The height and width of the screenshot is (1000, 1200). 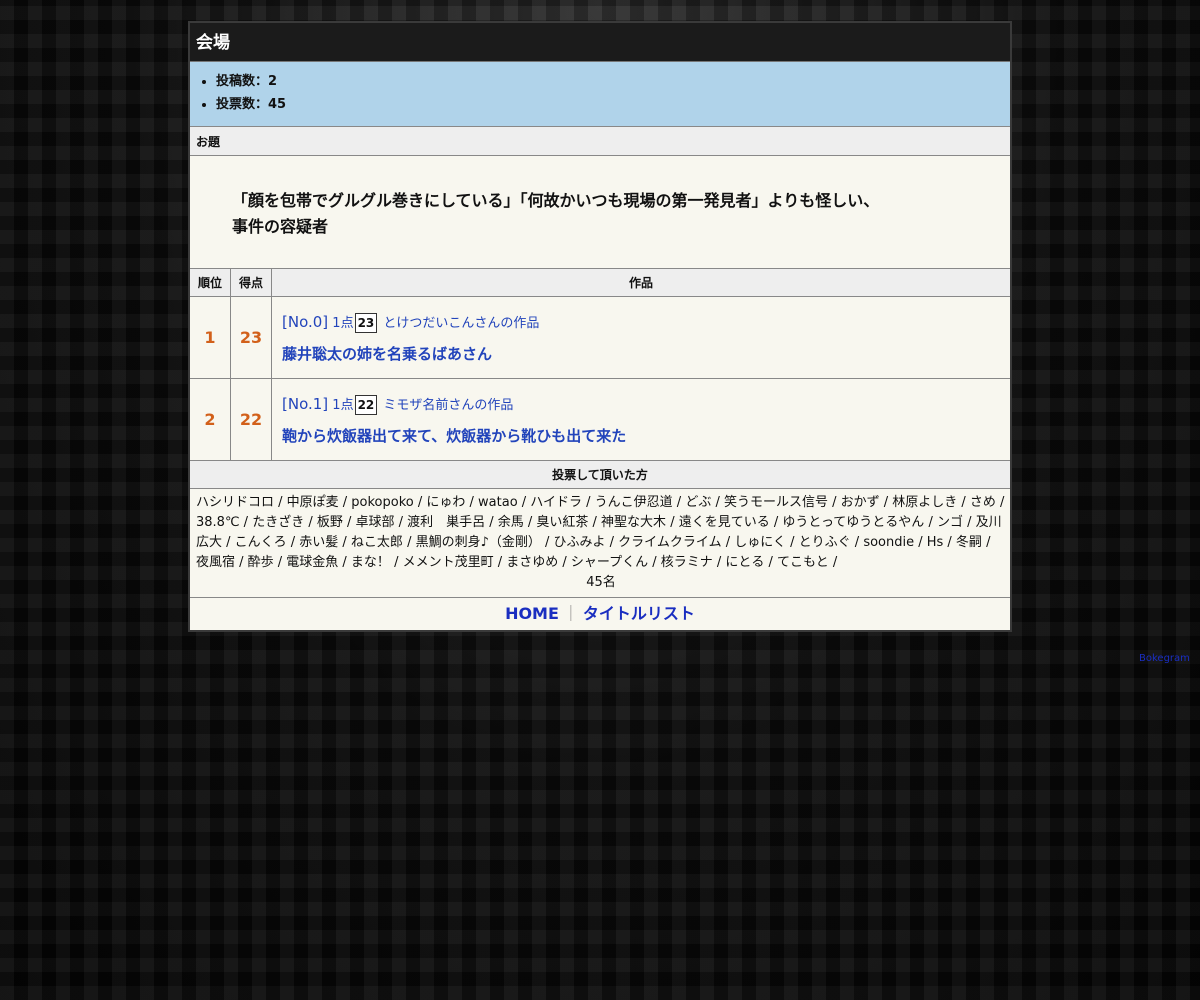 I want to click on venue-stats: 投稿数：2 投票数：45, so click(x=600, y=94).